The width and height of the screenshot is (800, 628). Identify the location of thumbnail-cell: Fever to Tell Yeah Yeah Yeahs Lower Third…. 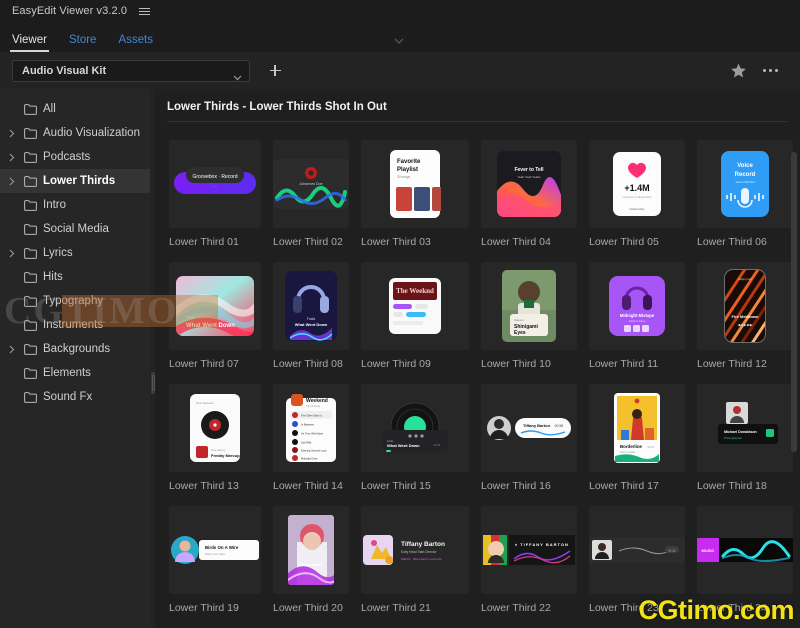
(529, 194).